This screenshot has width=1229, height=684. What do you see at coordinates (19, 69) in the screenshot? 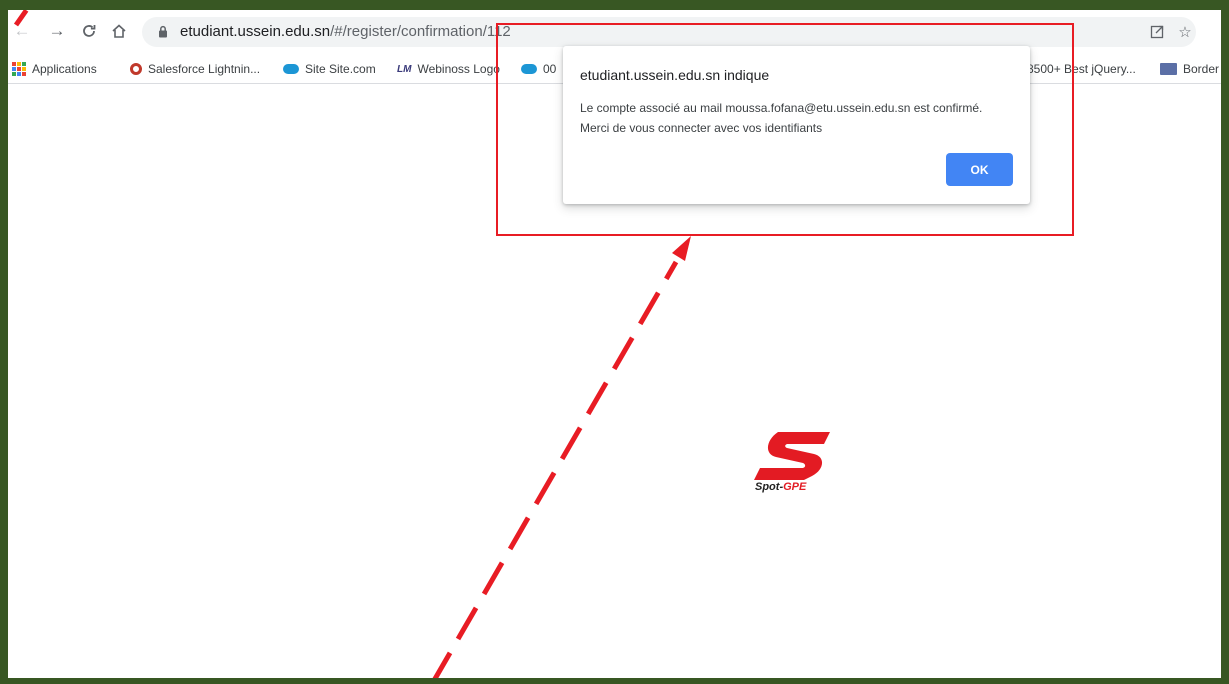
I see `apps-grid-icon` at bounding box center [19, 69].